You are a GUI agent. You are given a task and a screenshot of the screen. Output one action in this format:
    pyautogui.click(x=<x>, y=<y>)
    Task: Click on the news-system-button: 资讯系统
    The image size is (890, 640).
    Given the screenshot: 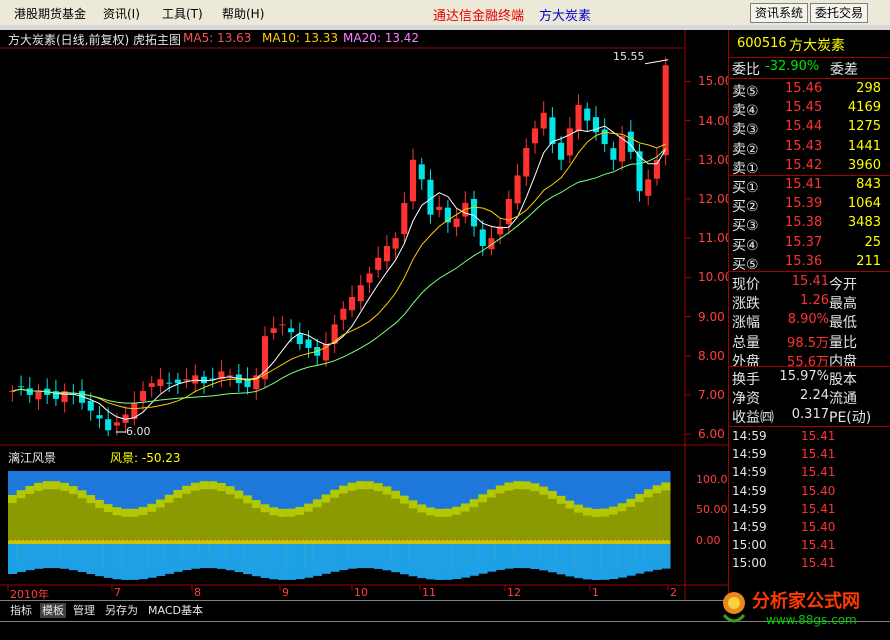 What is the action you would take?
    pyautogui.click(x=779, y=13)
    